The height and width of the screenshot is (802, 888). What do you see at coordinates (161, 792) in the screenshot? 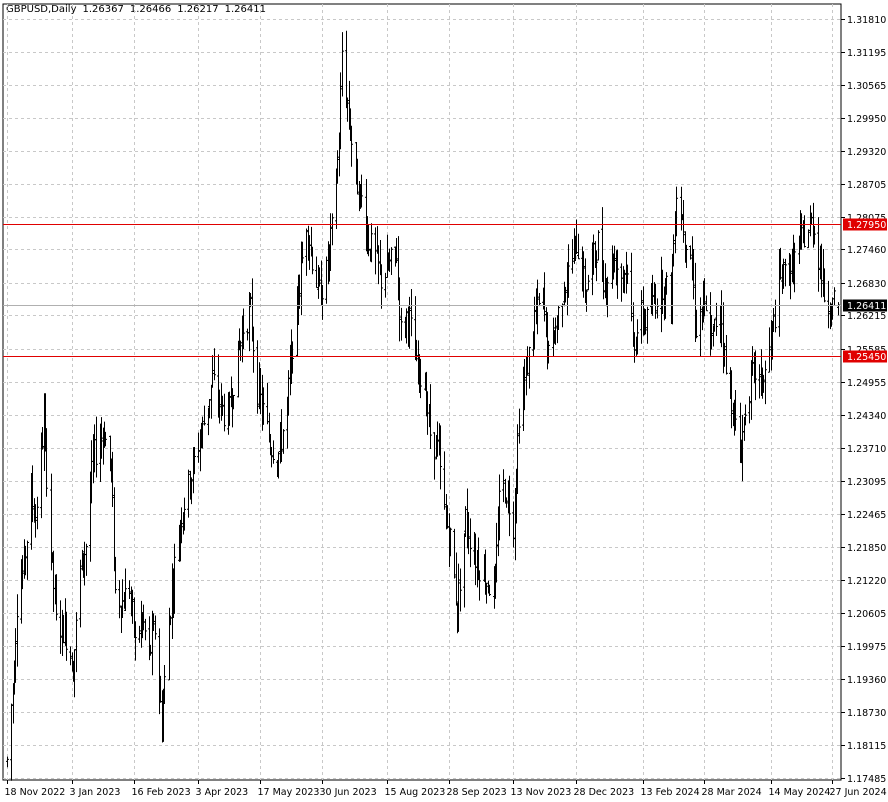
I see `x-tick-label: 16 Feb 2023` at bounding box center [161, 792].